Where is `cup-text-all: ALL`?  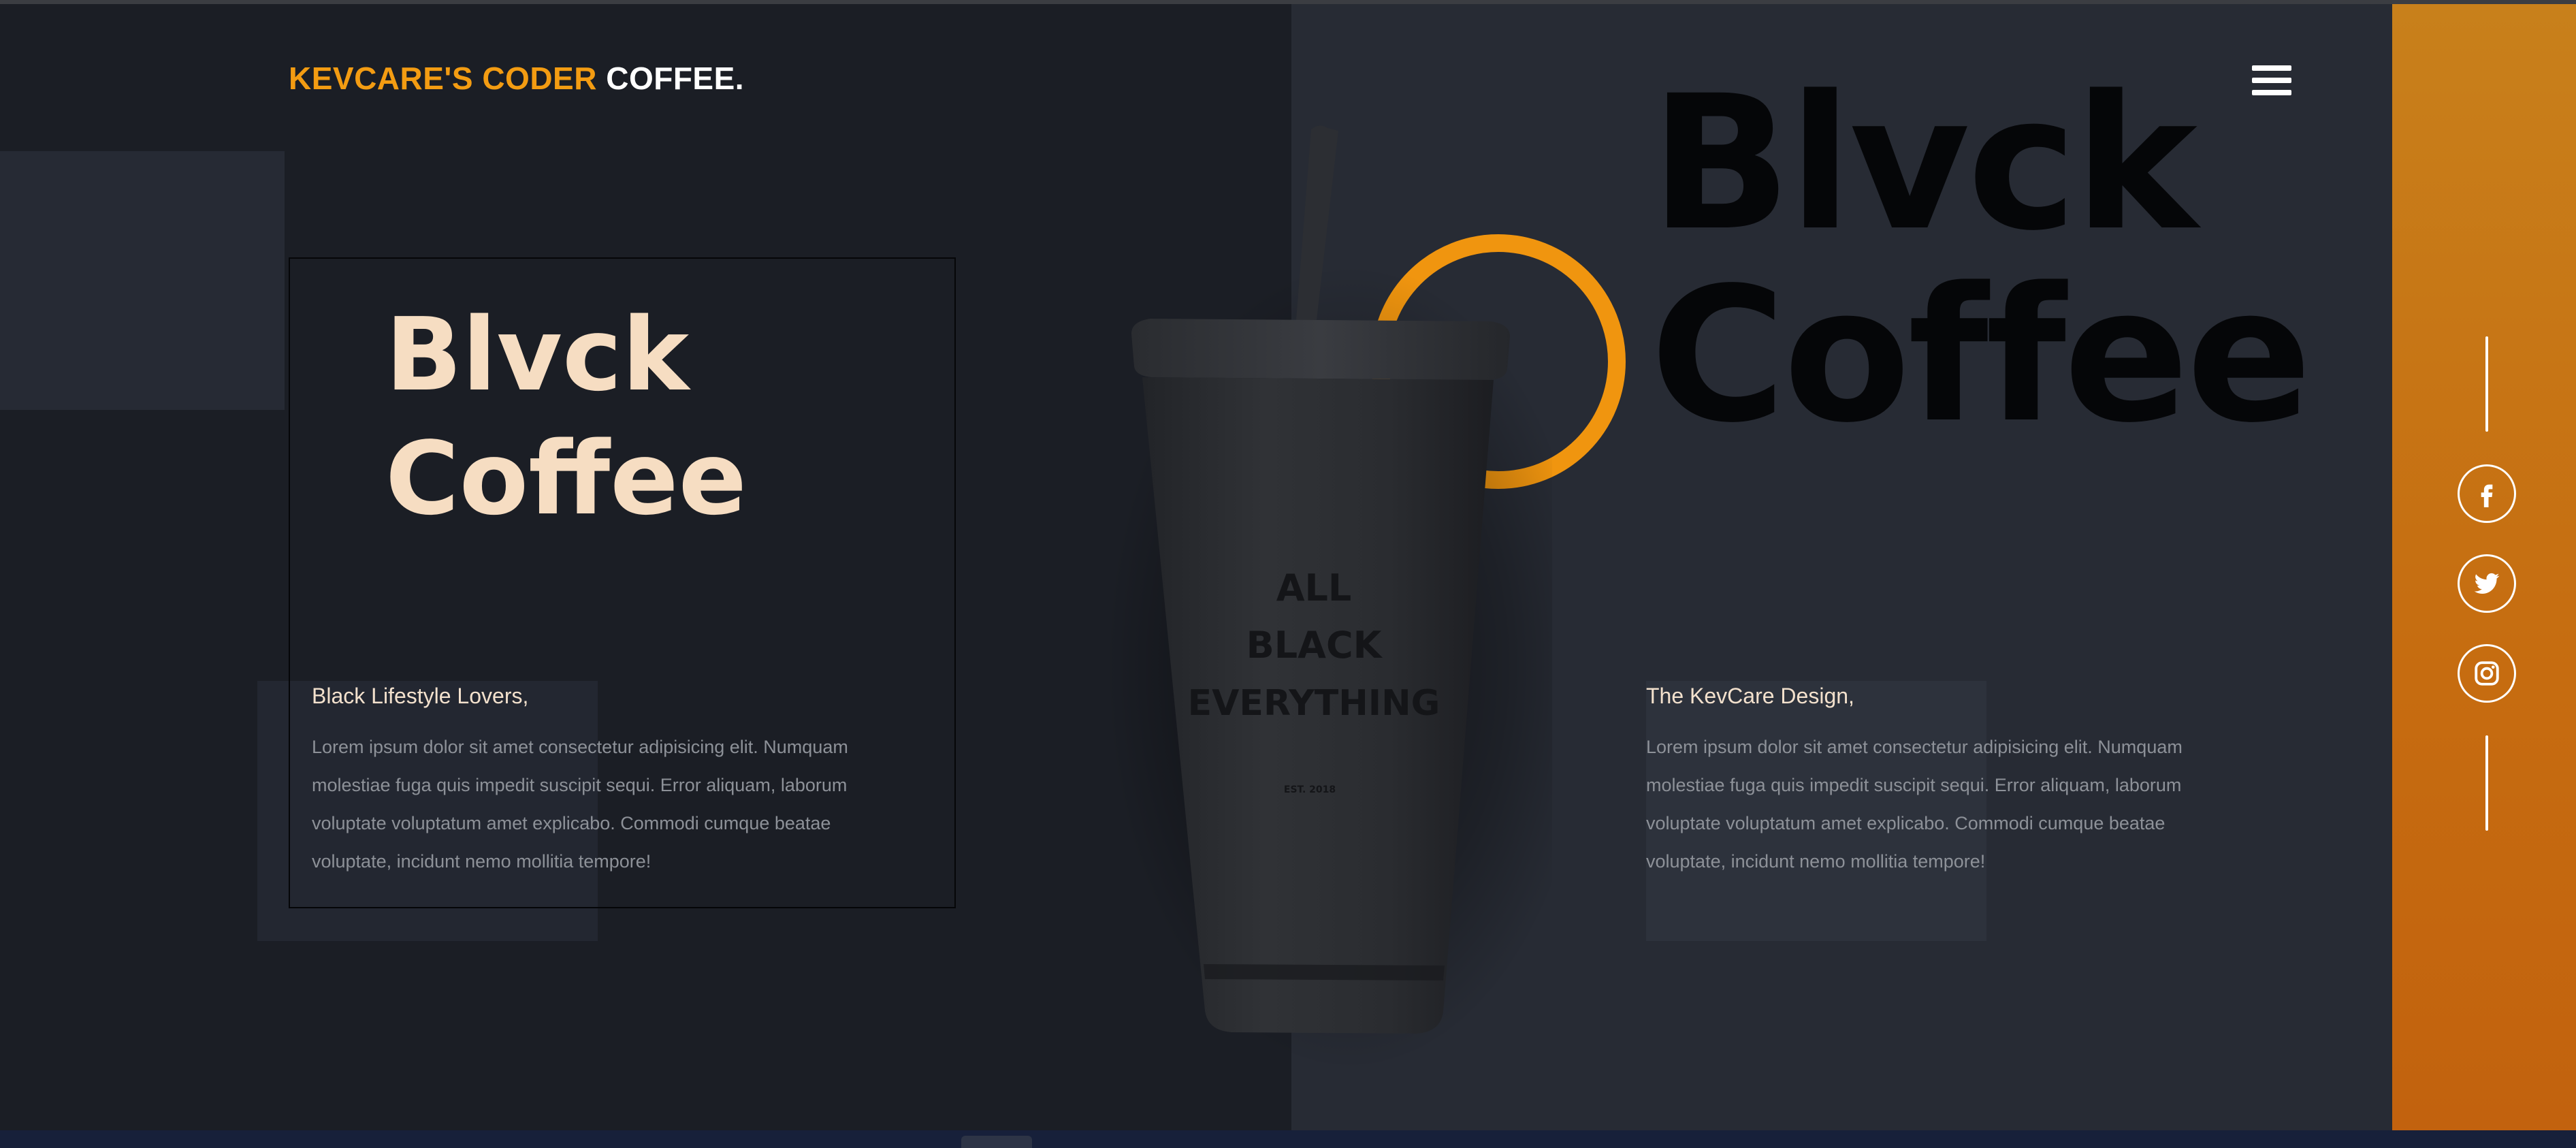
cup-text-all: ALL is located at coordinates (1314, 588).